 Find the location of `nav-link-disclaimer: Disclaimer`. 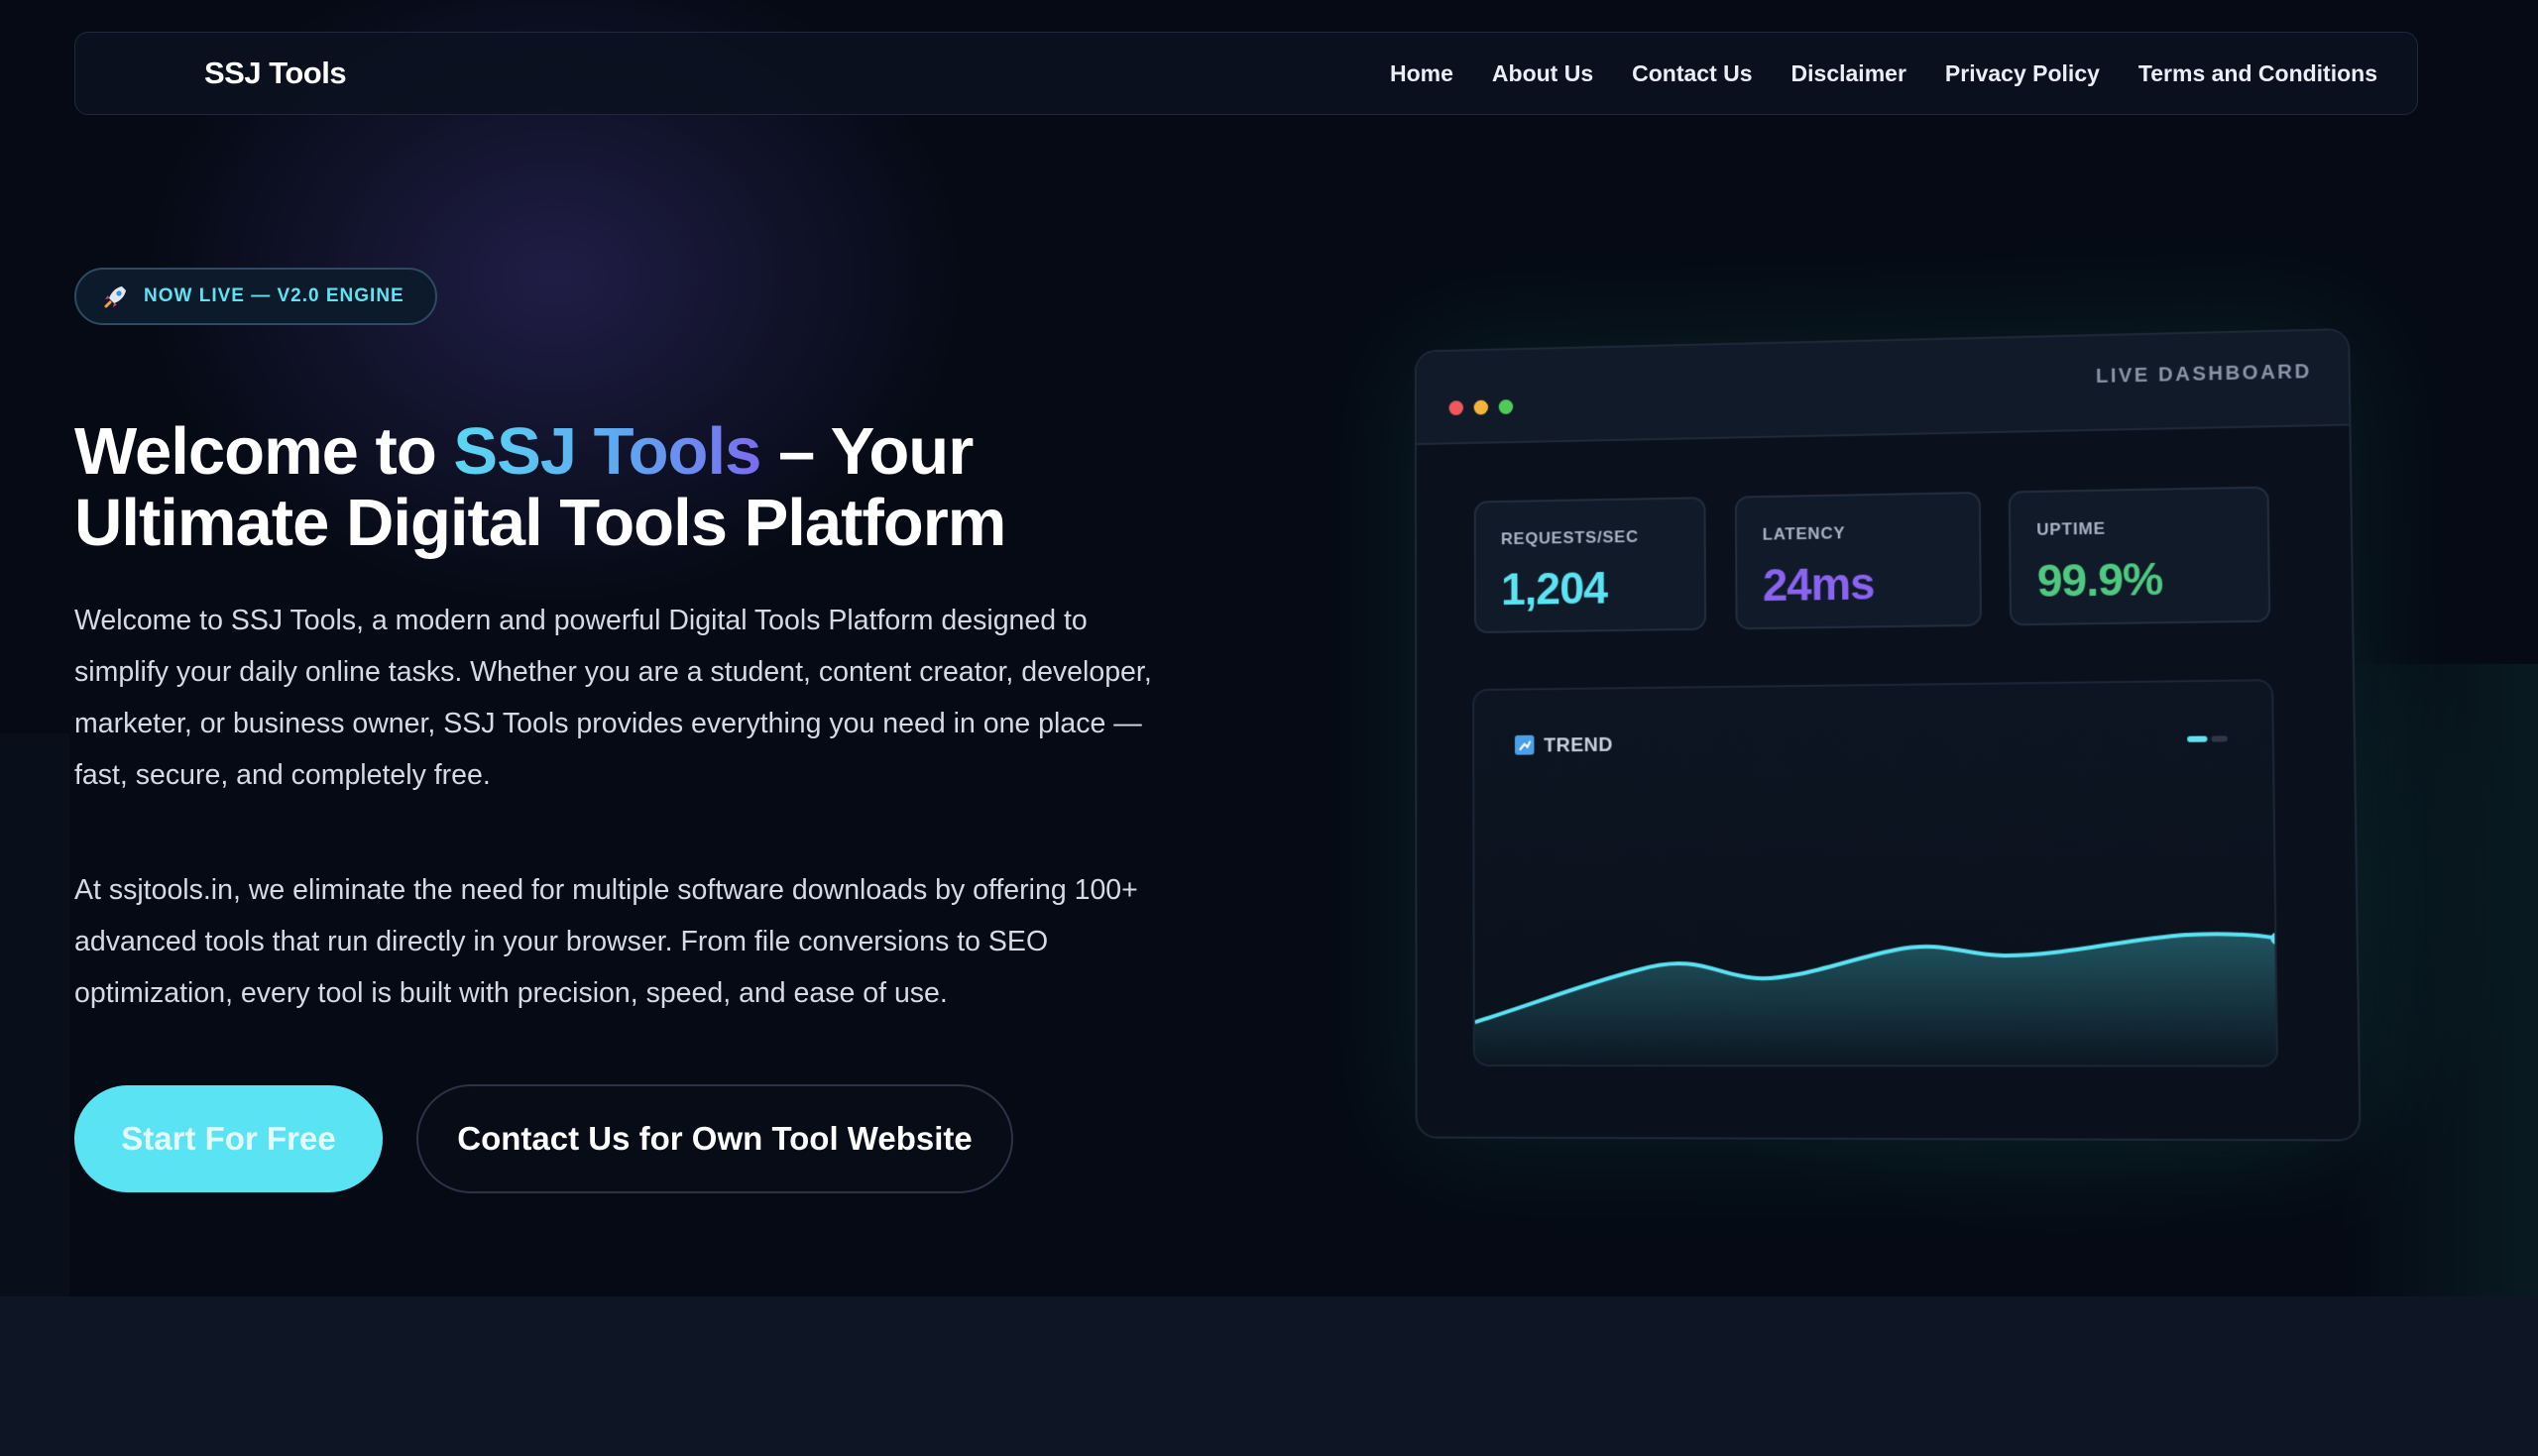

nav-link-disclaimer: Disclaimer is located at coordinates (1848, 73).